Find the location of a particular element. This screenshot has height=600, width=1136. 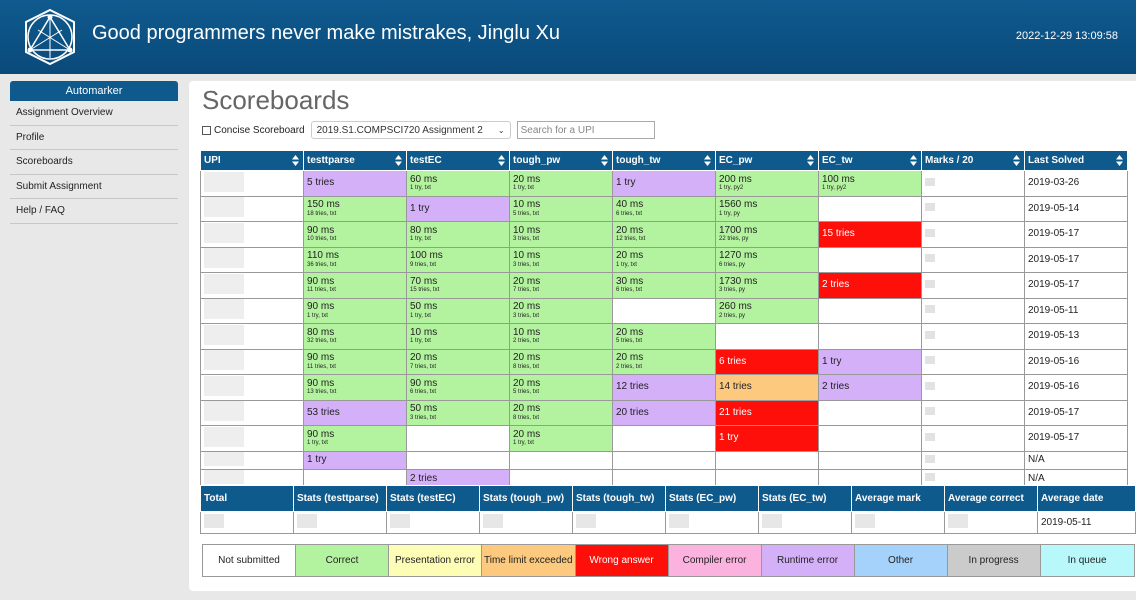

legend-item: Other is located at coordinates (900, 560).